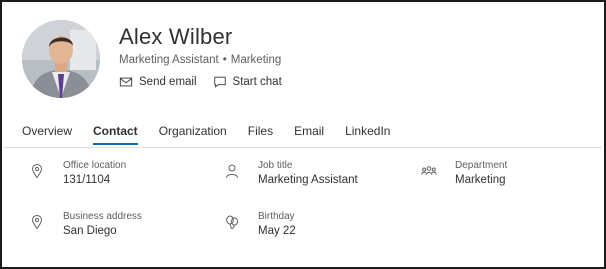 The height and width of the screenshot is (269, 606). Describe the element at coordinates (200, 82) in the screenshot. I see `profile-actions: Send email Start chat` at that location.